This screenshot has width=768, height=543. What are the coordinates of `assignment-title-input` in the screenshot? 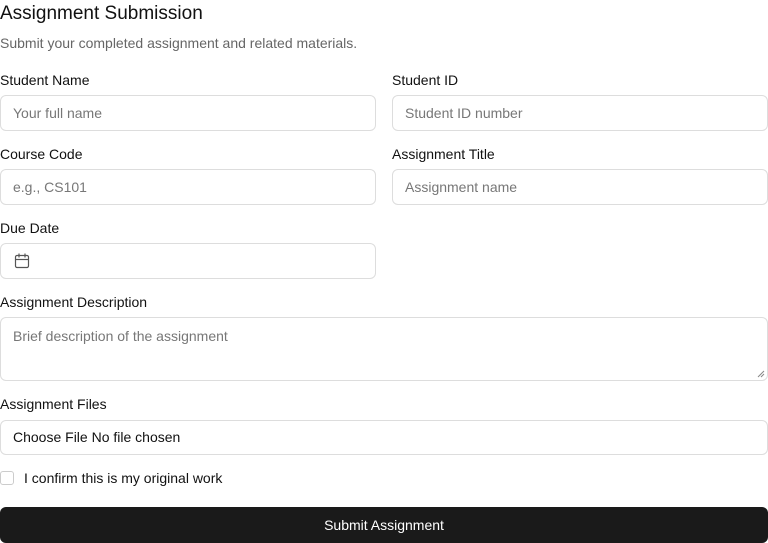 It's located at (580, 187).